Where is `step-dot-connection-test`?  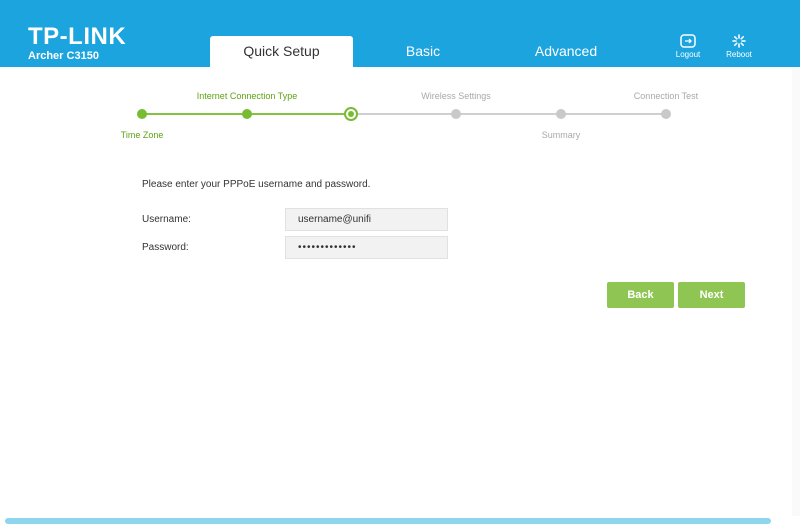
step-dot-connection-test is located at coordinates (666, 114).